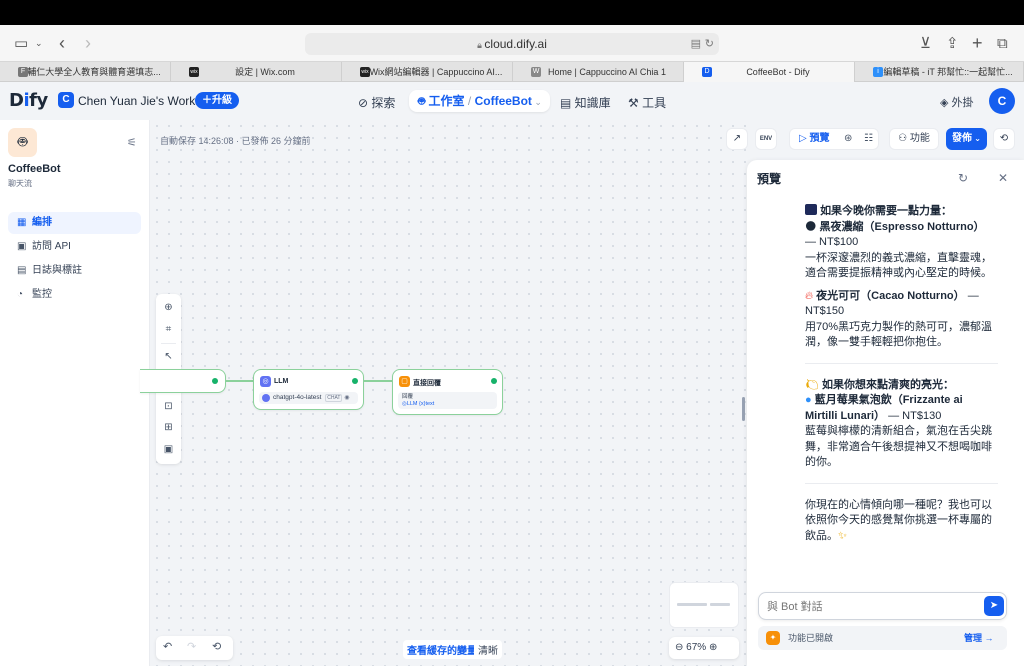 Image resolution: width=1024 pixels, height=666 pixels. I want to click on features-icon: ⚇, so click(904, 138).